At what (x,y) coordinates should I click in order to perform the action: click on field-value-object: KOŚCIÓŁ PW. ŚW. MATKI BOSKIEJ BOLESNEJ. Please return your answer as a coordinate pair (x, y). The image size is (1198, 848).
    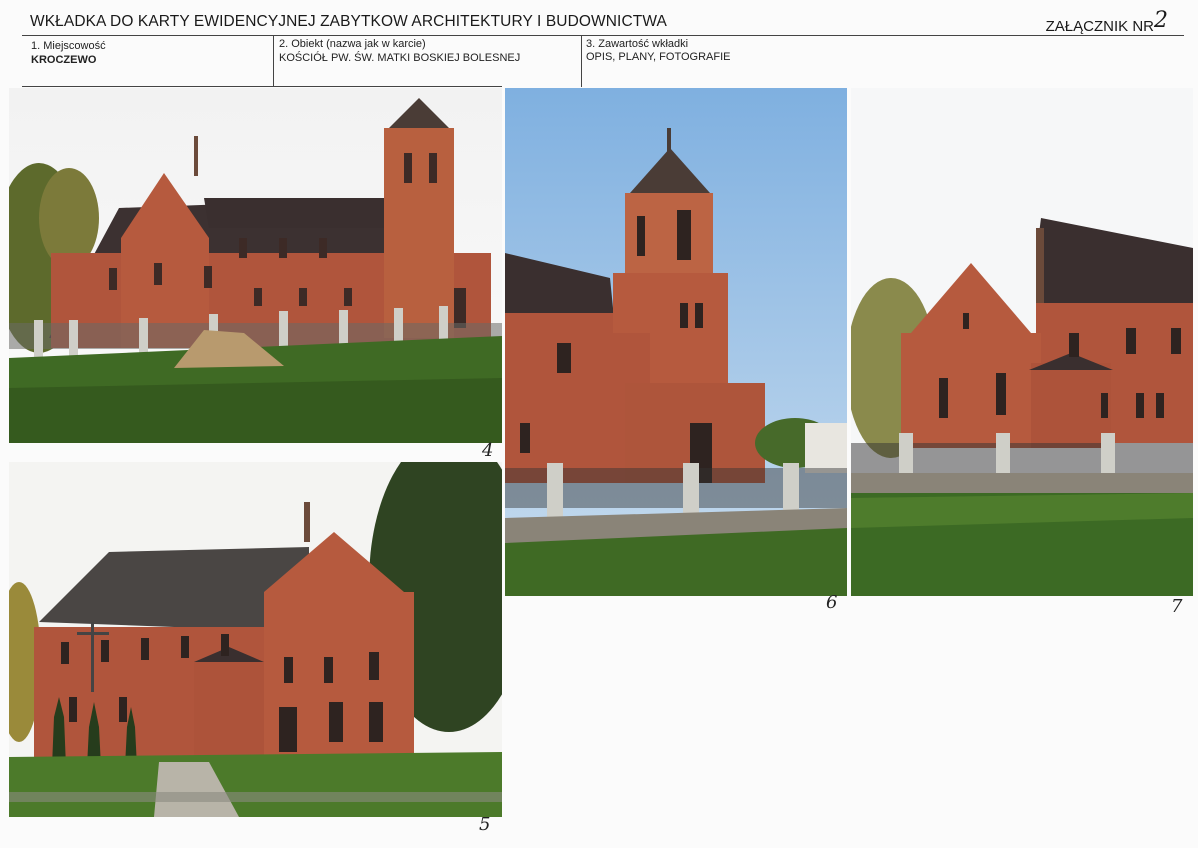
    Looking at the image, I should click on (400, 58).